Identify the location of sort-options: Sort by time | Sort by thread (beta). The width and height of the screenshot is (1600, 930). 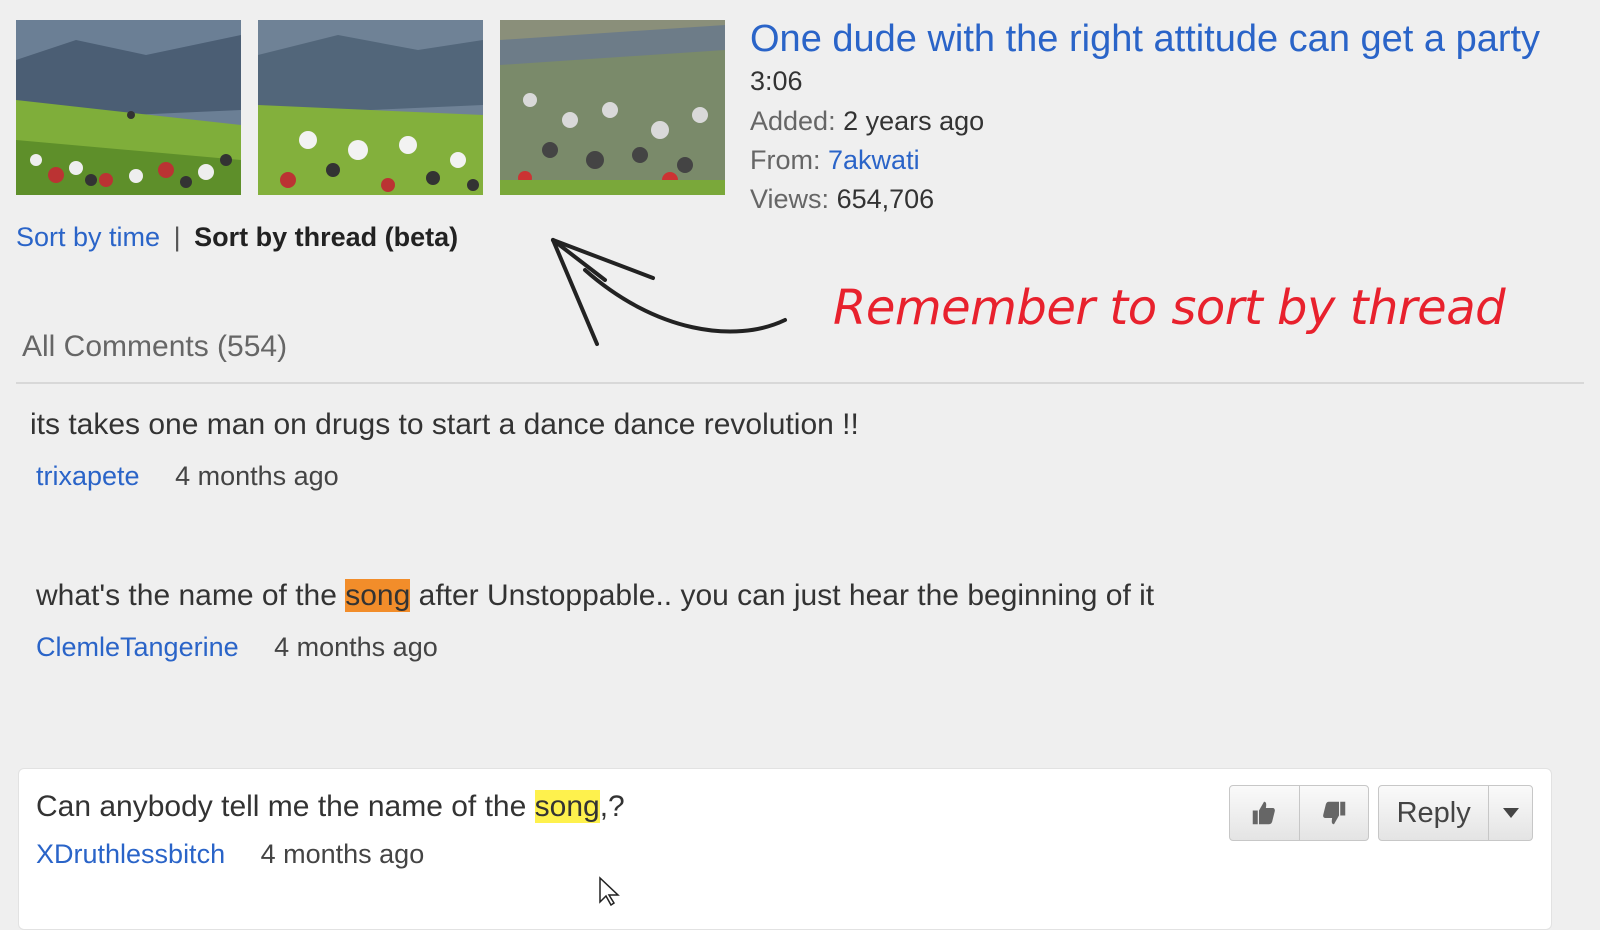
(237, 237).